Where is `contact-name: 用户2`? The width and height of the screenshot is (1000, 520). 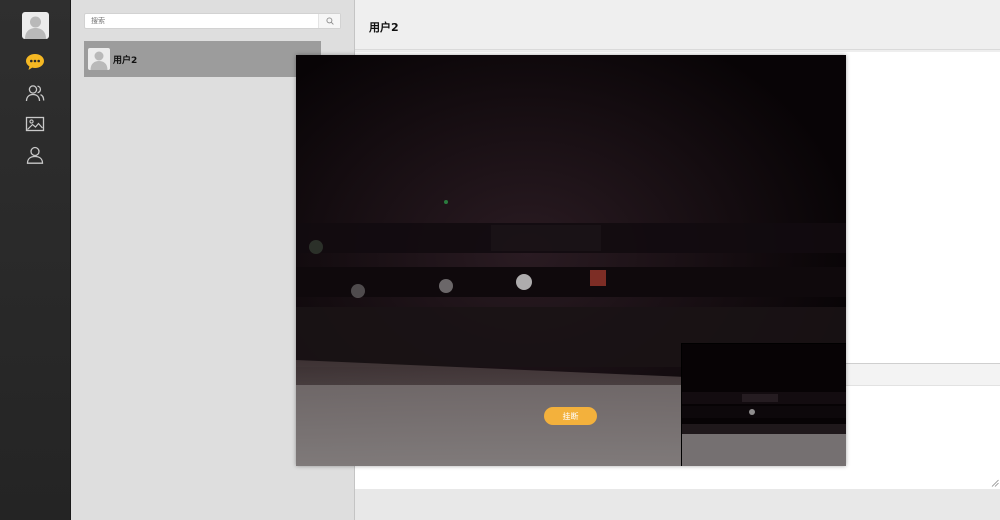
contact-name: 用户2 is located at coordinates (125, 61).